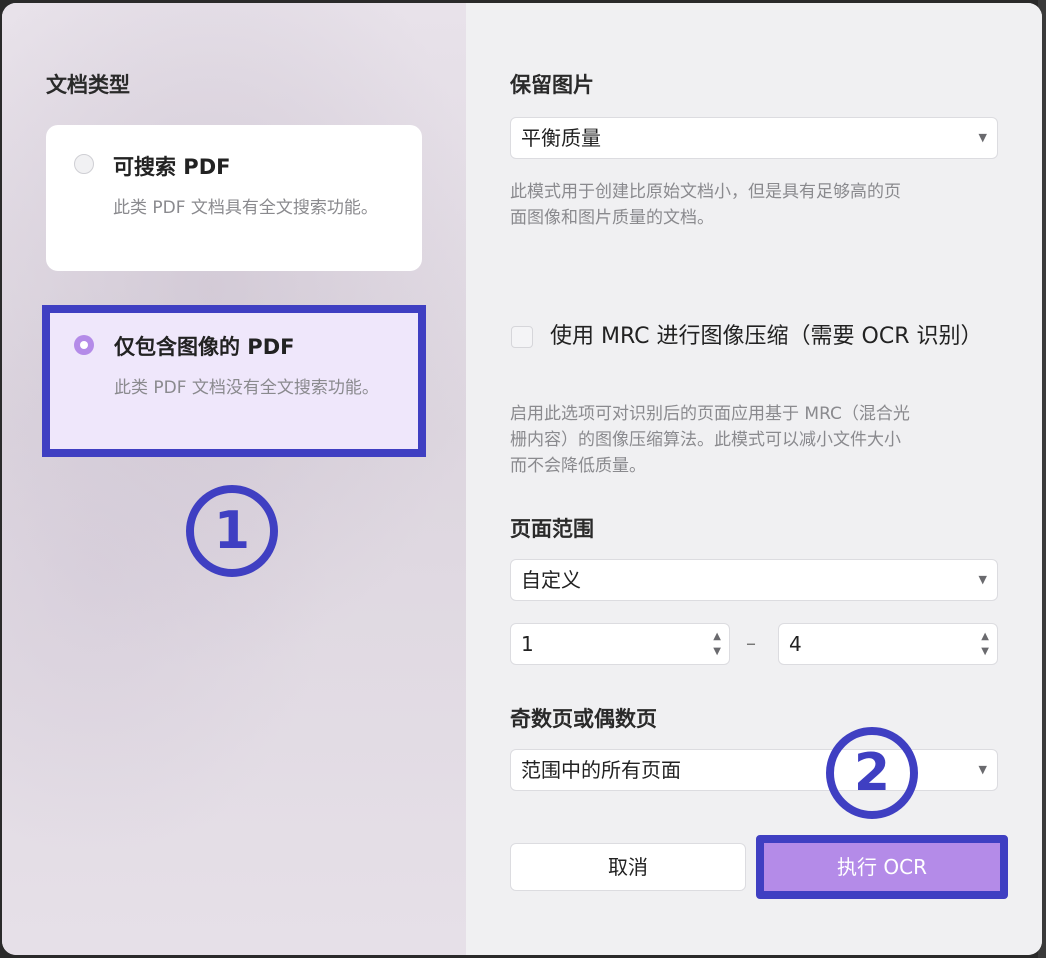  What do you see at coordinates (204, 347) in the screenshot?
I see `option-image-only-pdf-title: 仅包含图像的 PDF` at bounding box center [204, 347].